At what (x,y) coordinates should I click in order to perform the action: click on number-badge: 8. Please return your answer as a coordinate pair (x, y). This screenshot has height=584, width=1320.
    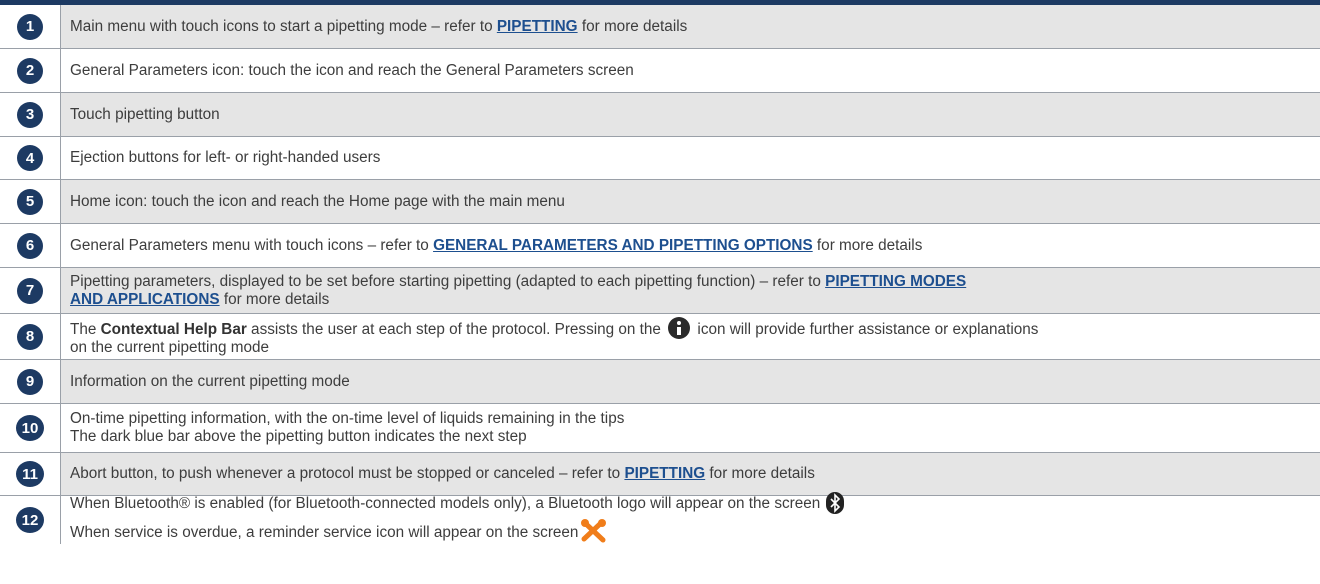
    Looking at the image, I should click on (30, 336).